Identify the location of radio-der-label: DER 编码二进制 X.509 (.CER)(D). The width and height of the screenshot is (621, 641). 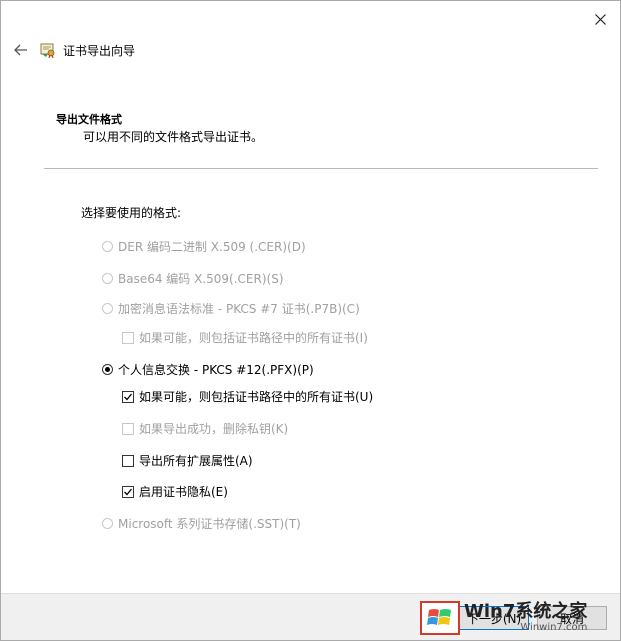
(212, 247).